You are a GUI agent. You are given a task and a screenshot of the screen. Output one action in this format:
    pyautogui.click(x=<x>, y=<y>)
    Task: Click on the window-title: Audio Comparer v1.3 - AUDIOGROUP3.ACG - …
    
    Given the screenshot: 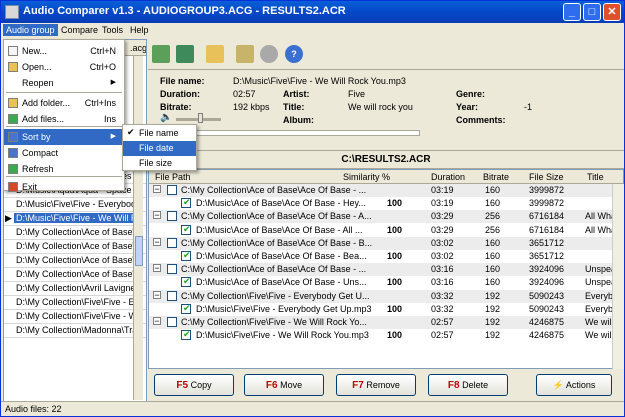 What is the action you would take?
    pyautogui.click(x=184, y=11)
    